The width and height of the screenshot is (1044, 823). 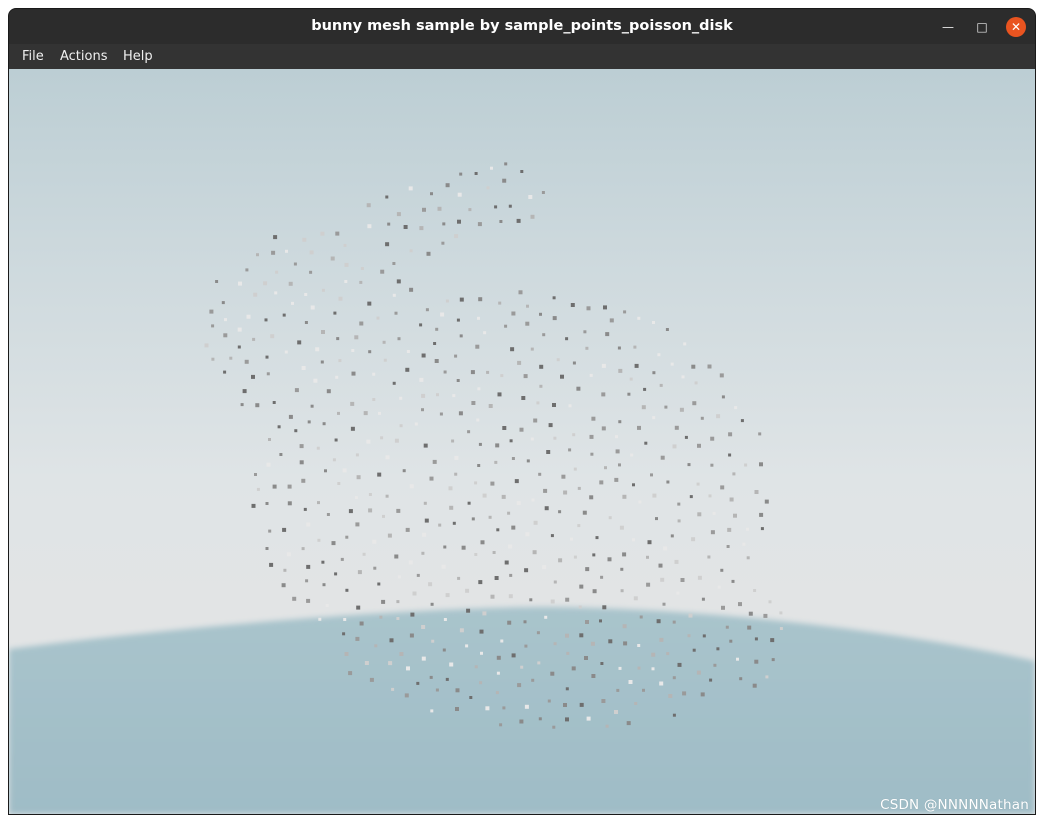 What do you see at coordinates (1016, 27) in the screenshot?
I see `close-button: ✕` at bounding box center [1016, 27].